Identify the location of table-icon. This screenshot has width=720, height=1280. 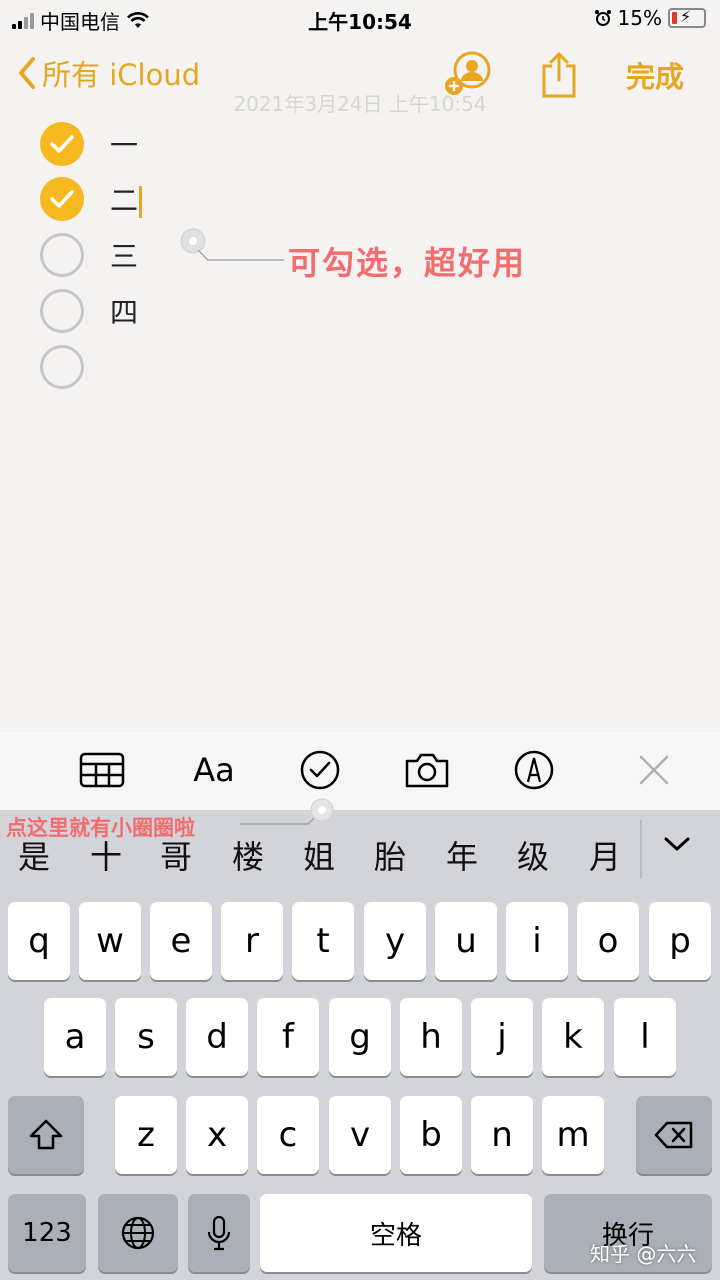
(102, 770).